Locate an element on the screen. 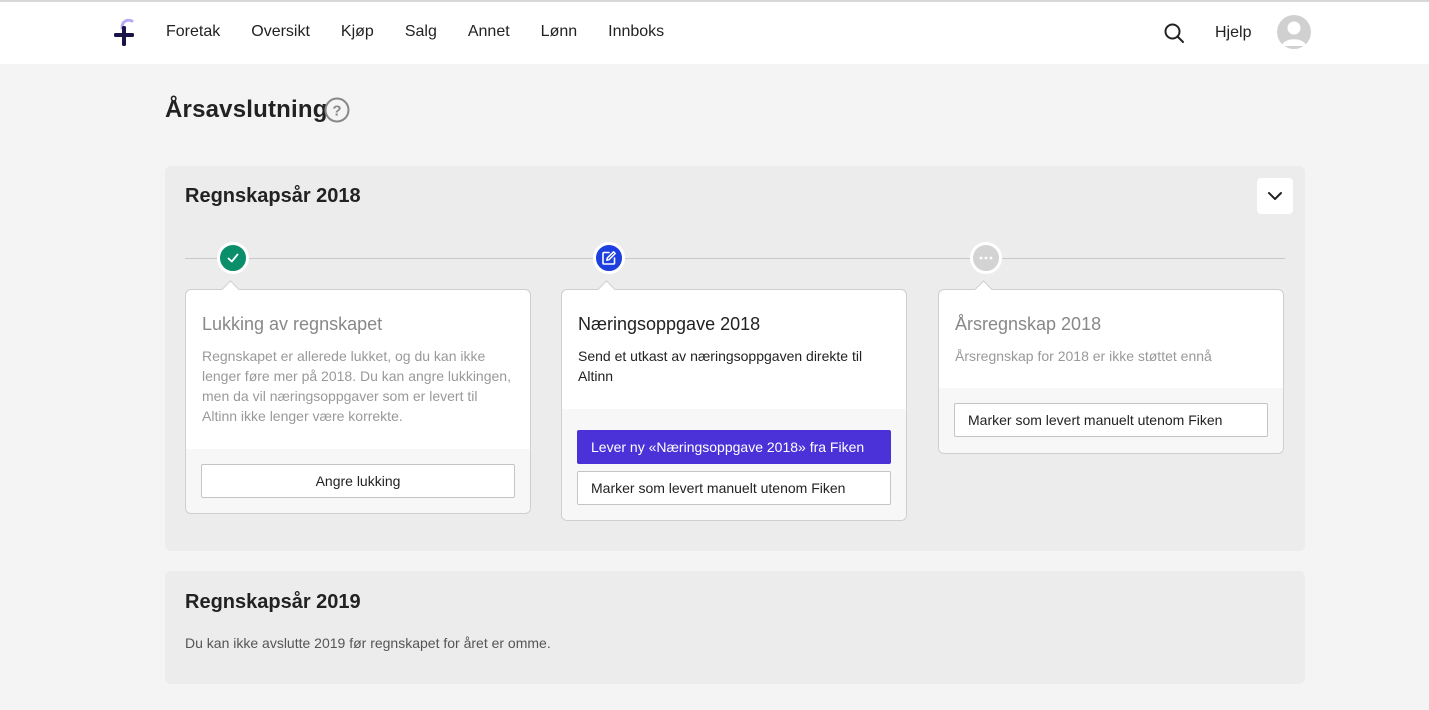 This screenshot has width=1429, height=710. step-pending-indicator is located at coordinates (986, 258).